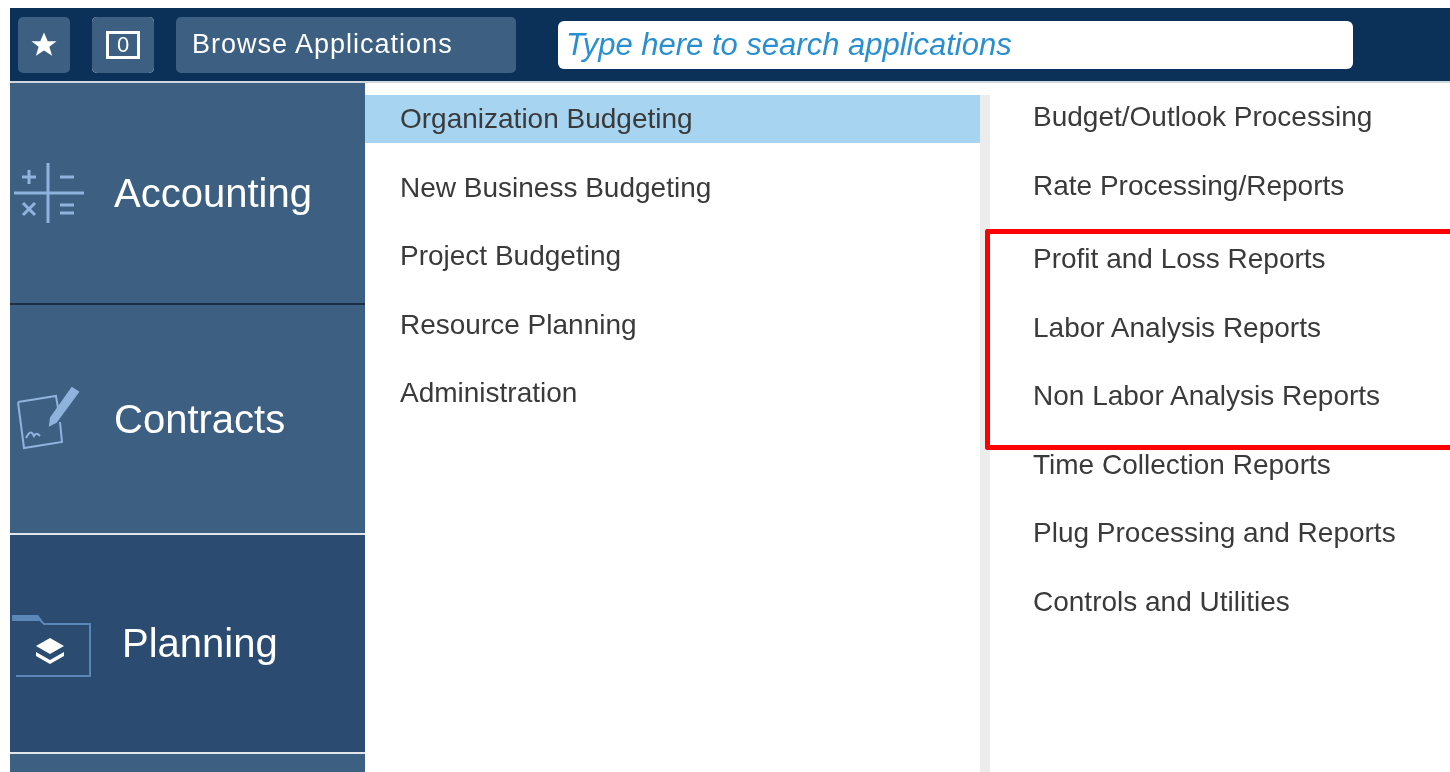 The image size is (1450, 772). I want to click on favorites-button, so click(44, 44).